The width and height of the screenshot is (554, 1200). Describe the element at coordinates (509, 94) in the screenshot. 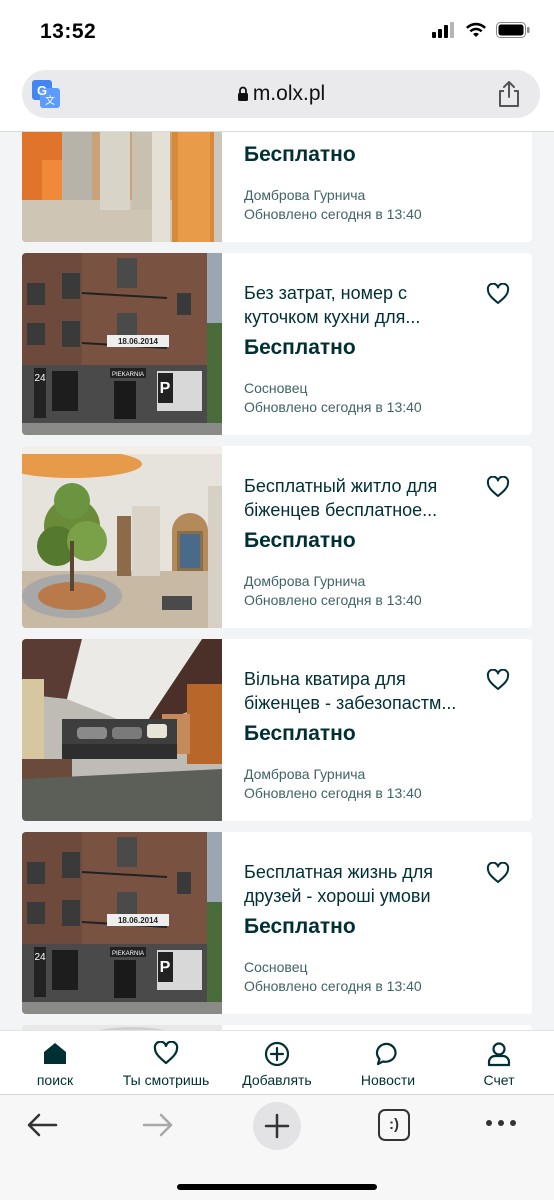

I see `share-icon` at that location.